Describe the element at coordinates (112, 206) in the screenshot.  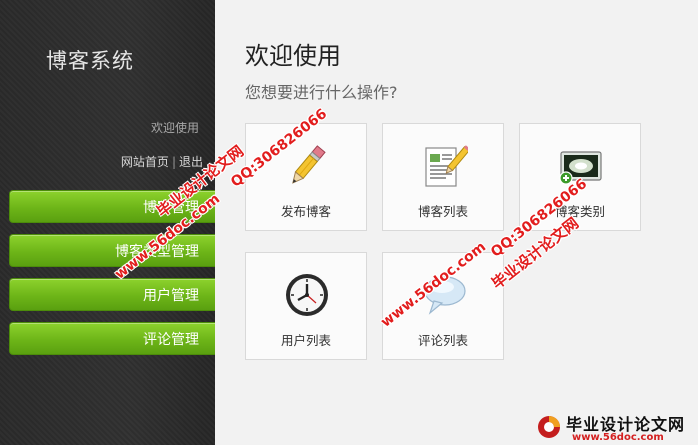
I see `nav-item-blog-management: 博客管理` at that location.